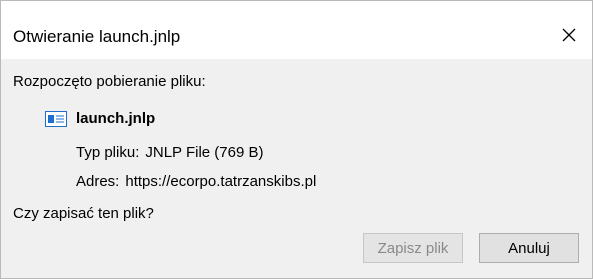 The width and height of the screenshot is (593, 279). What do you see at coordinates (529, 248) in the screenshot?
I see `cancel-button: Anuluj` at bounding box center [529, 248].